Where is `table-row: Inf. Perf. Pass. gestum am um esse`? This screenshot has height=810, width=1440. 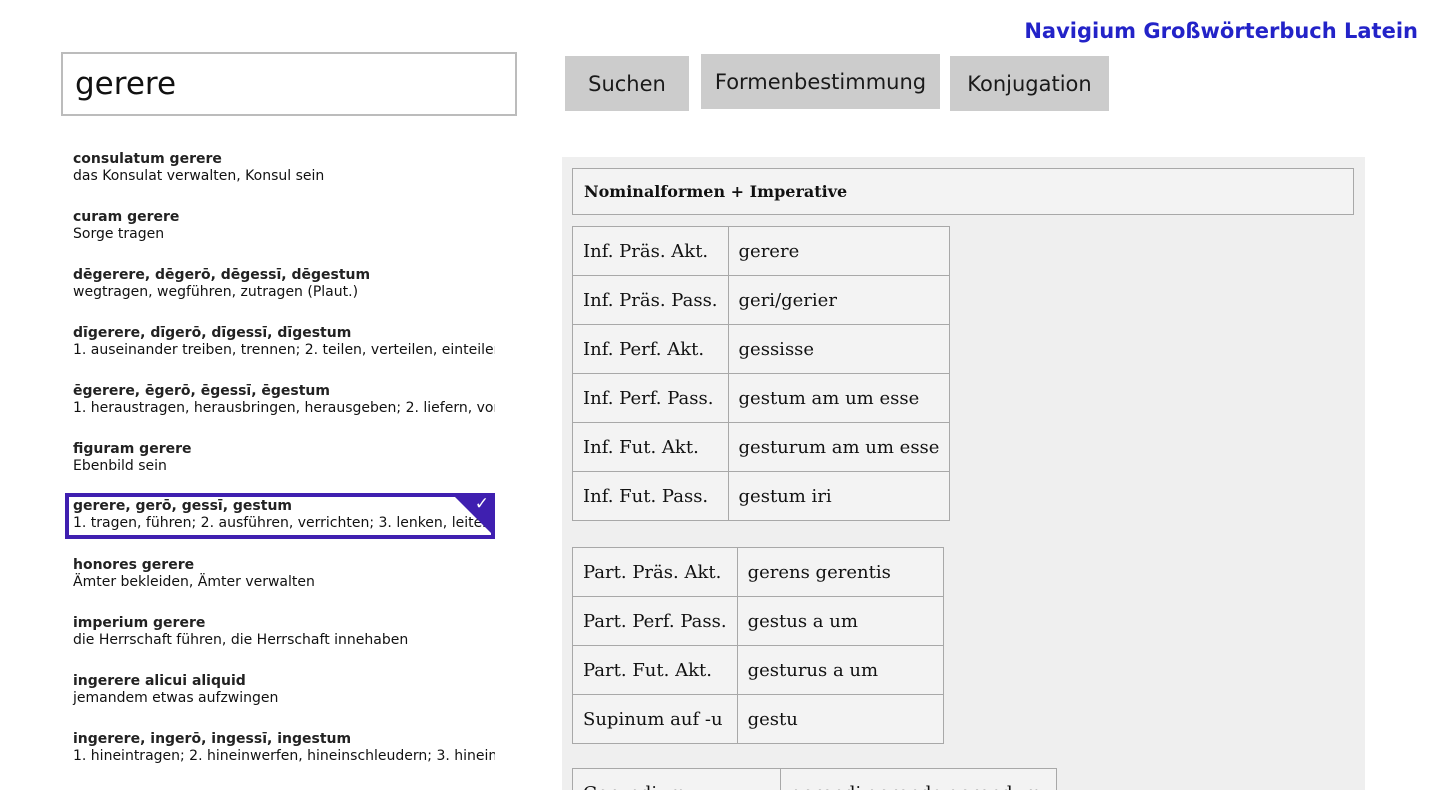
table-row: Inf. Perf. Pass. gestum am um esse is located at coordinates (761, 398).